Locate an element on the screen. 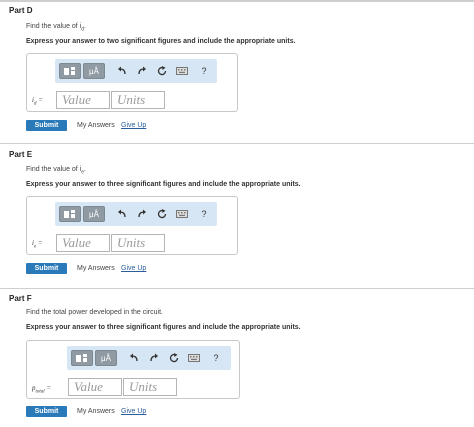 Image resolution: width=474 pixels, height=427 pixels. answer-box: μÅ ? id = Value Units is located at coordinates (132, 82).